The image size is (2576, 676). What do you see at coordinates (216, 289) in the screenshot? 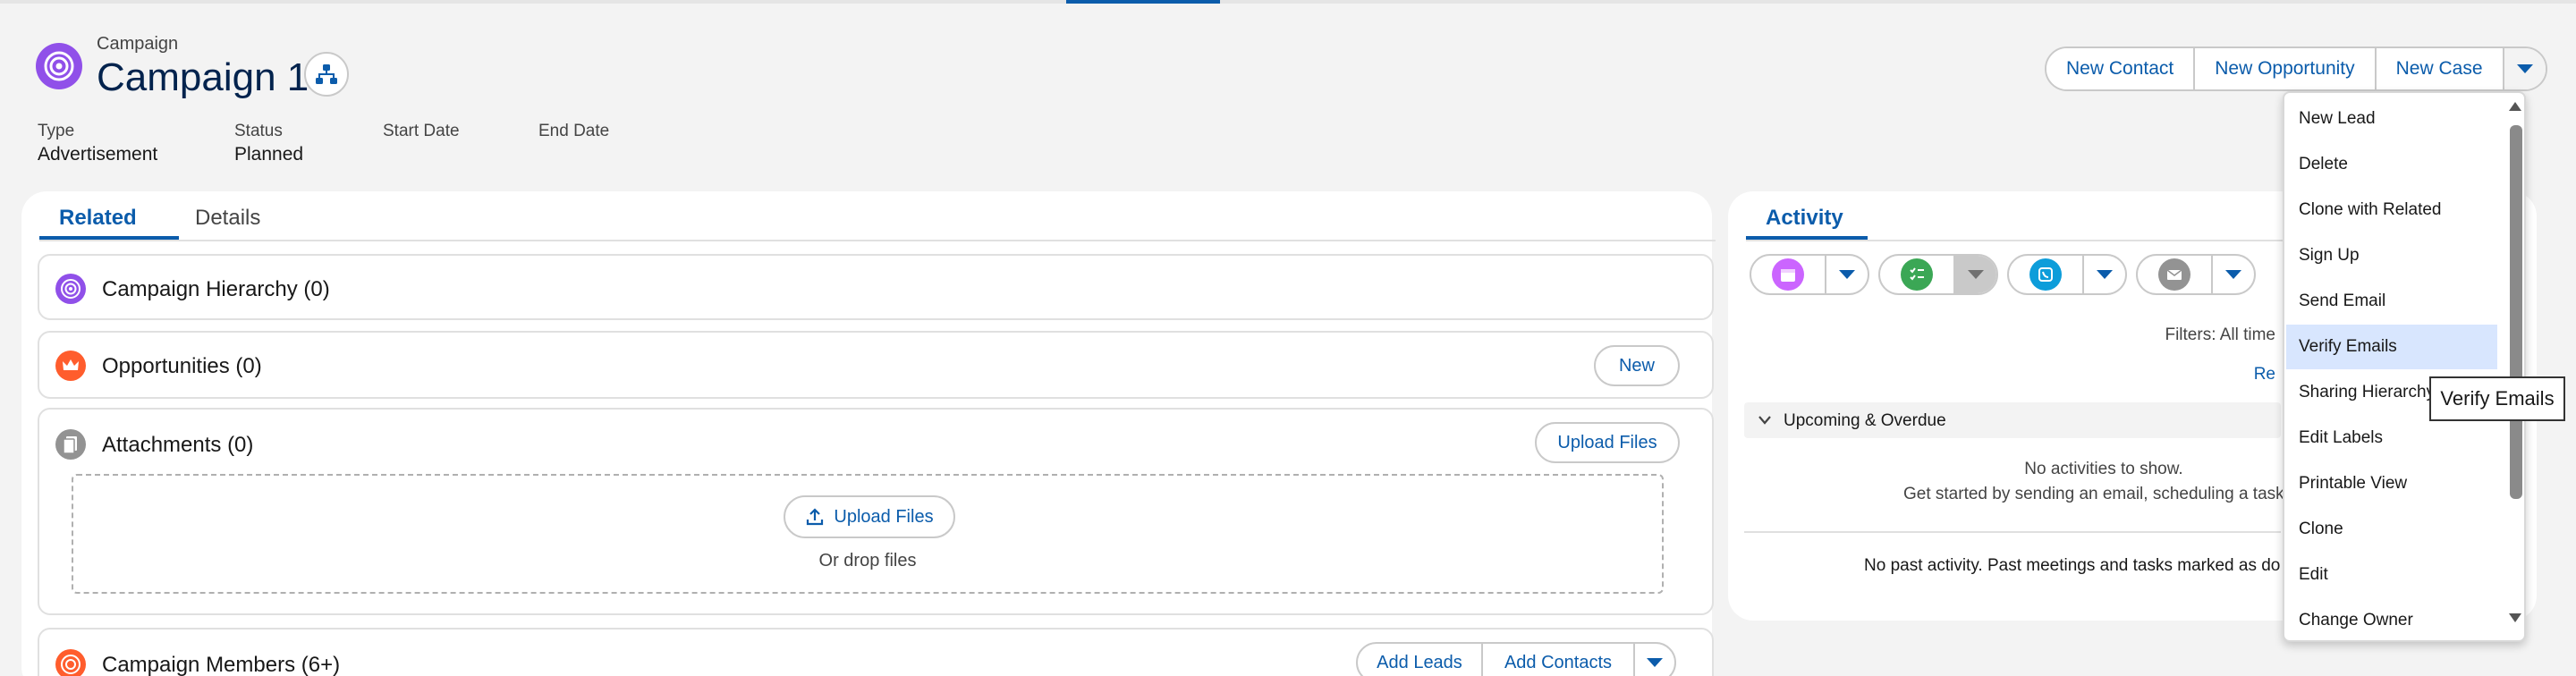
I see `section-title: Campaign Hierarchy (0)` at bounding box center [216, 289].